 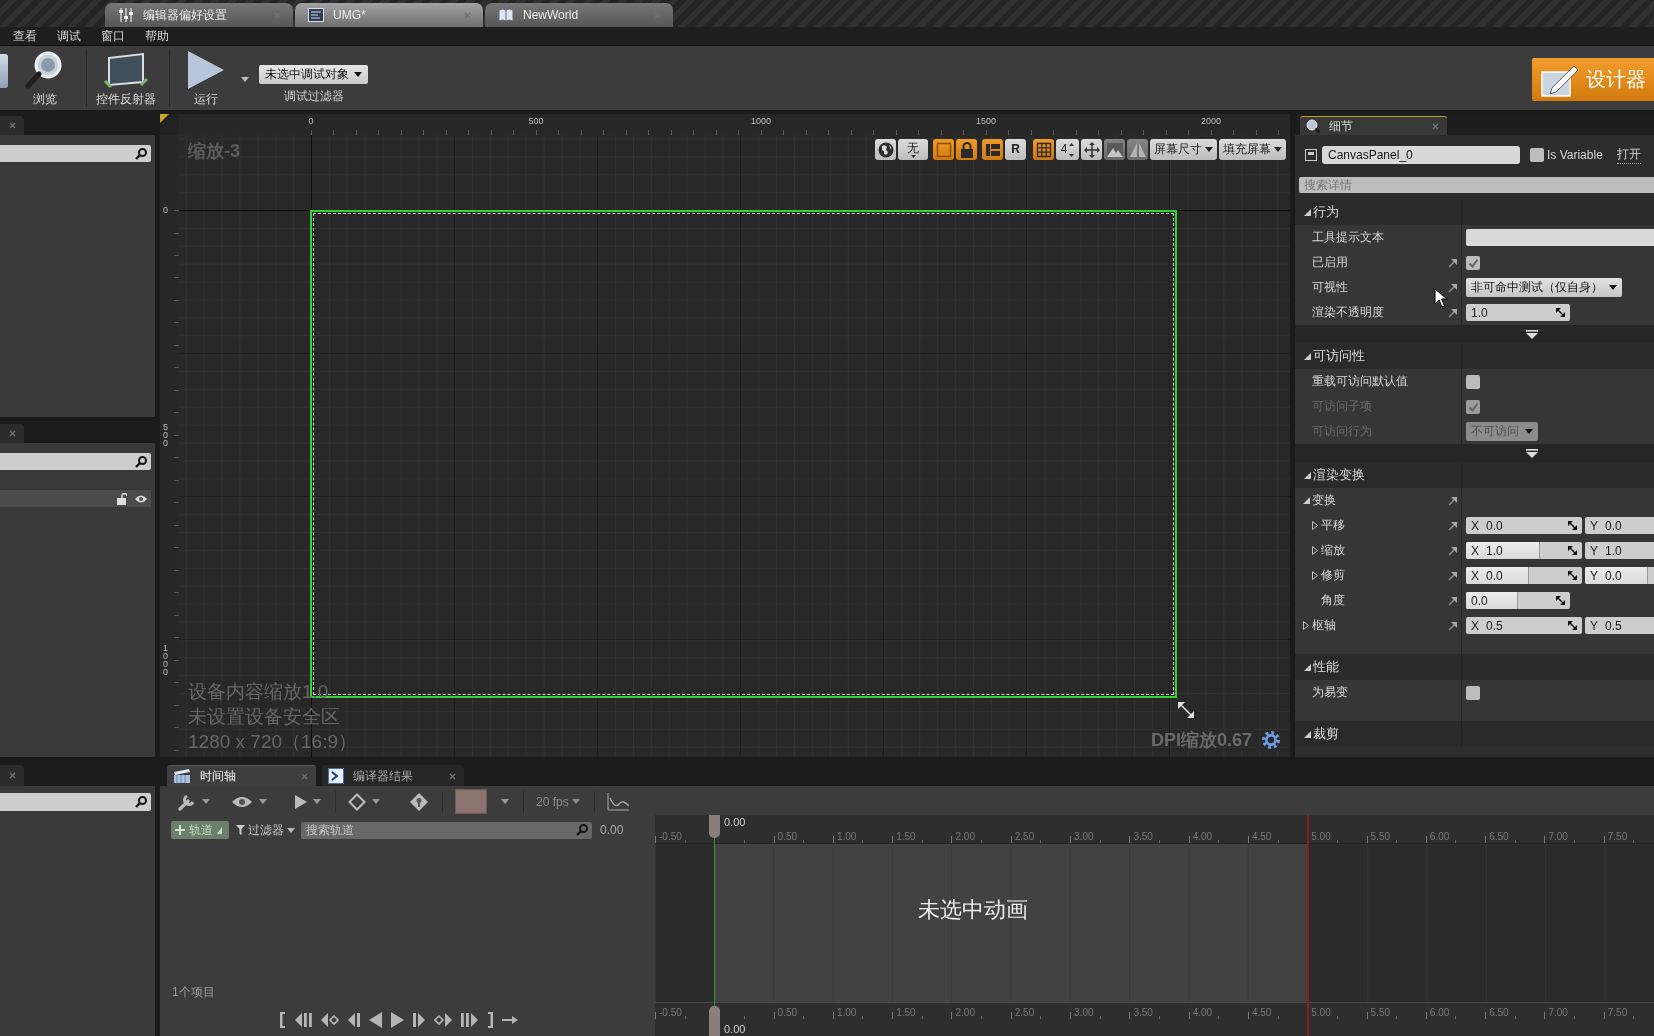 What do you see at coordinates (330, 1020) in the screenshot?
I see `prev-key-icon` at bounding box center [330, 1020].